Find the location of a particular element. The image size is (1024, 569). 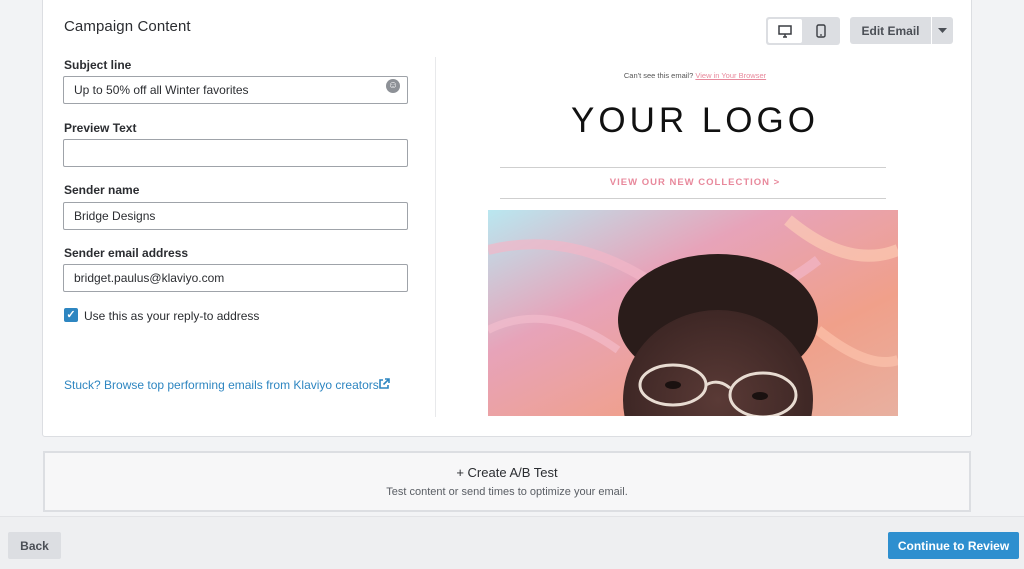

sender-email-input is located at coordinates (235, 278).